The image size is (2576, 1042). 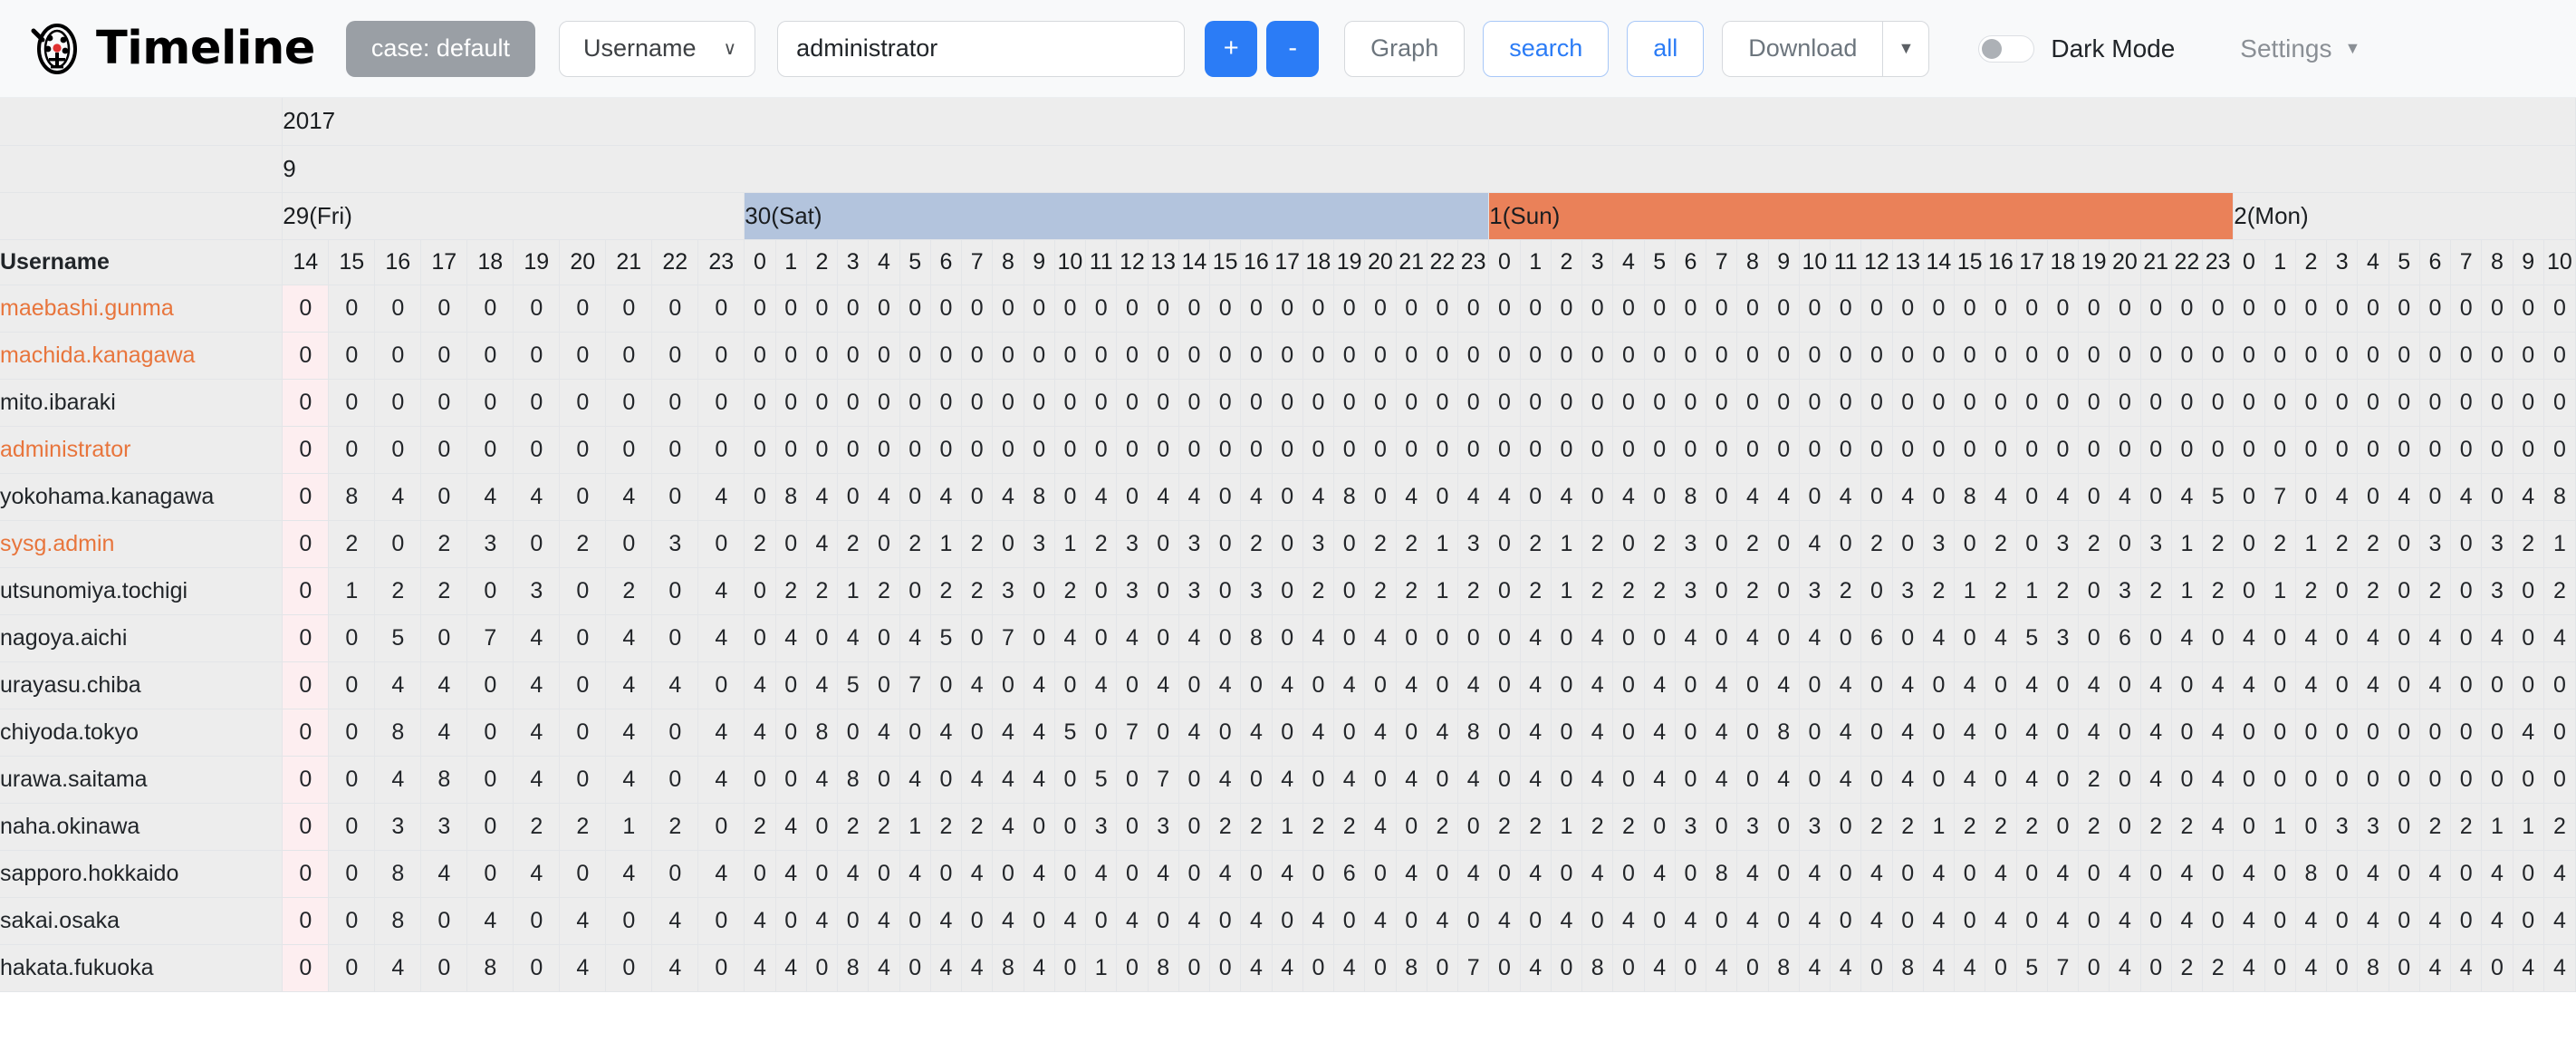 I want to click on username-cell: naha.okinawa, so click(x=142, y=827).